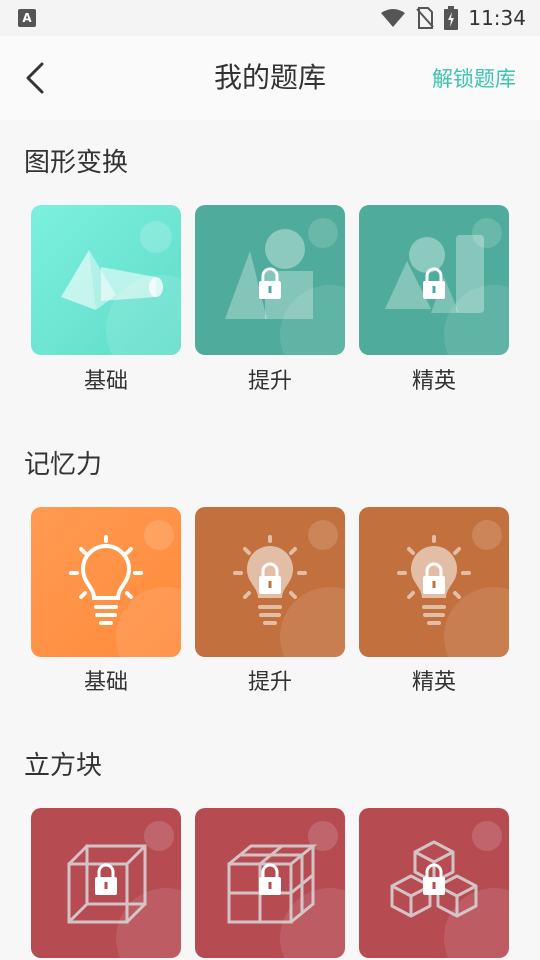 This screenshot has width=540, height=960. I want to click on status-icons: 11:34, so click(453, 18).